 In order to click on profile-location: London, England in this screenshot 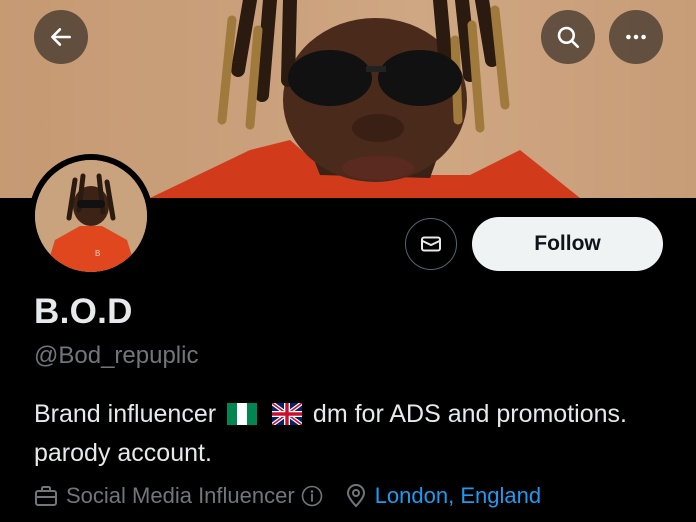, I will do `click(458, 496)`.